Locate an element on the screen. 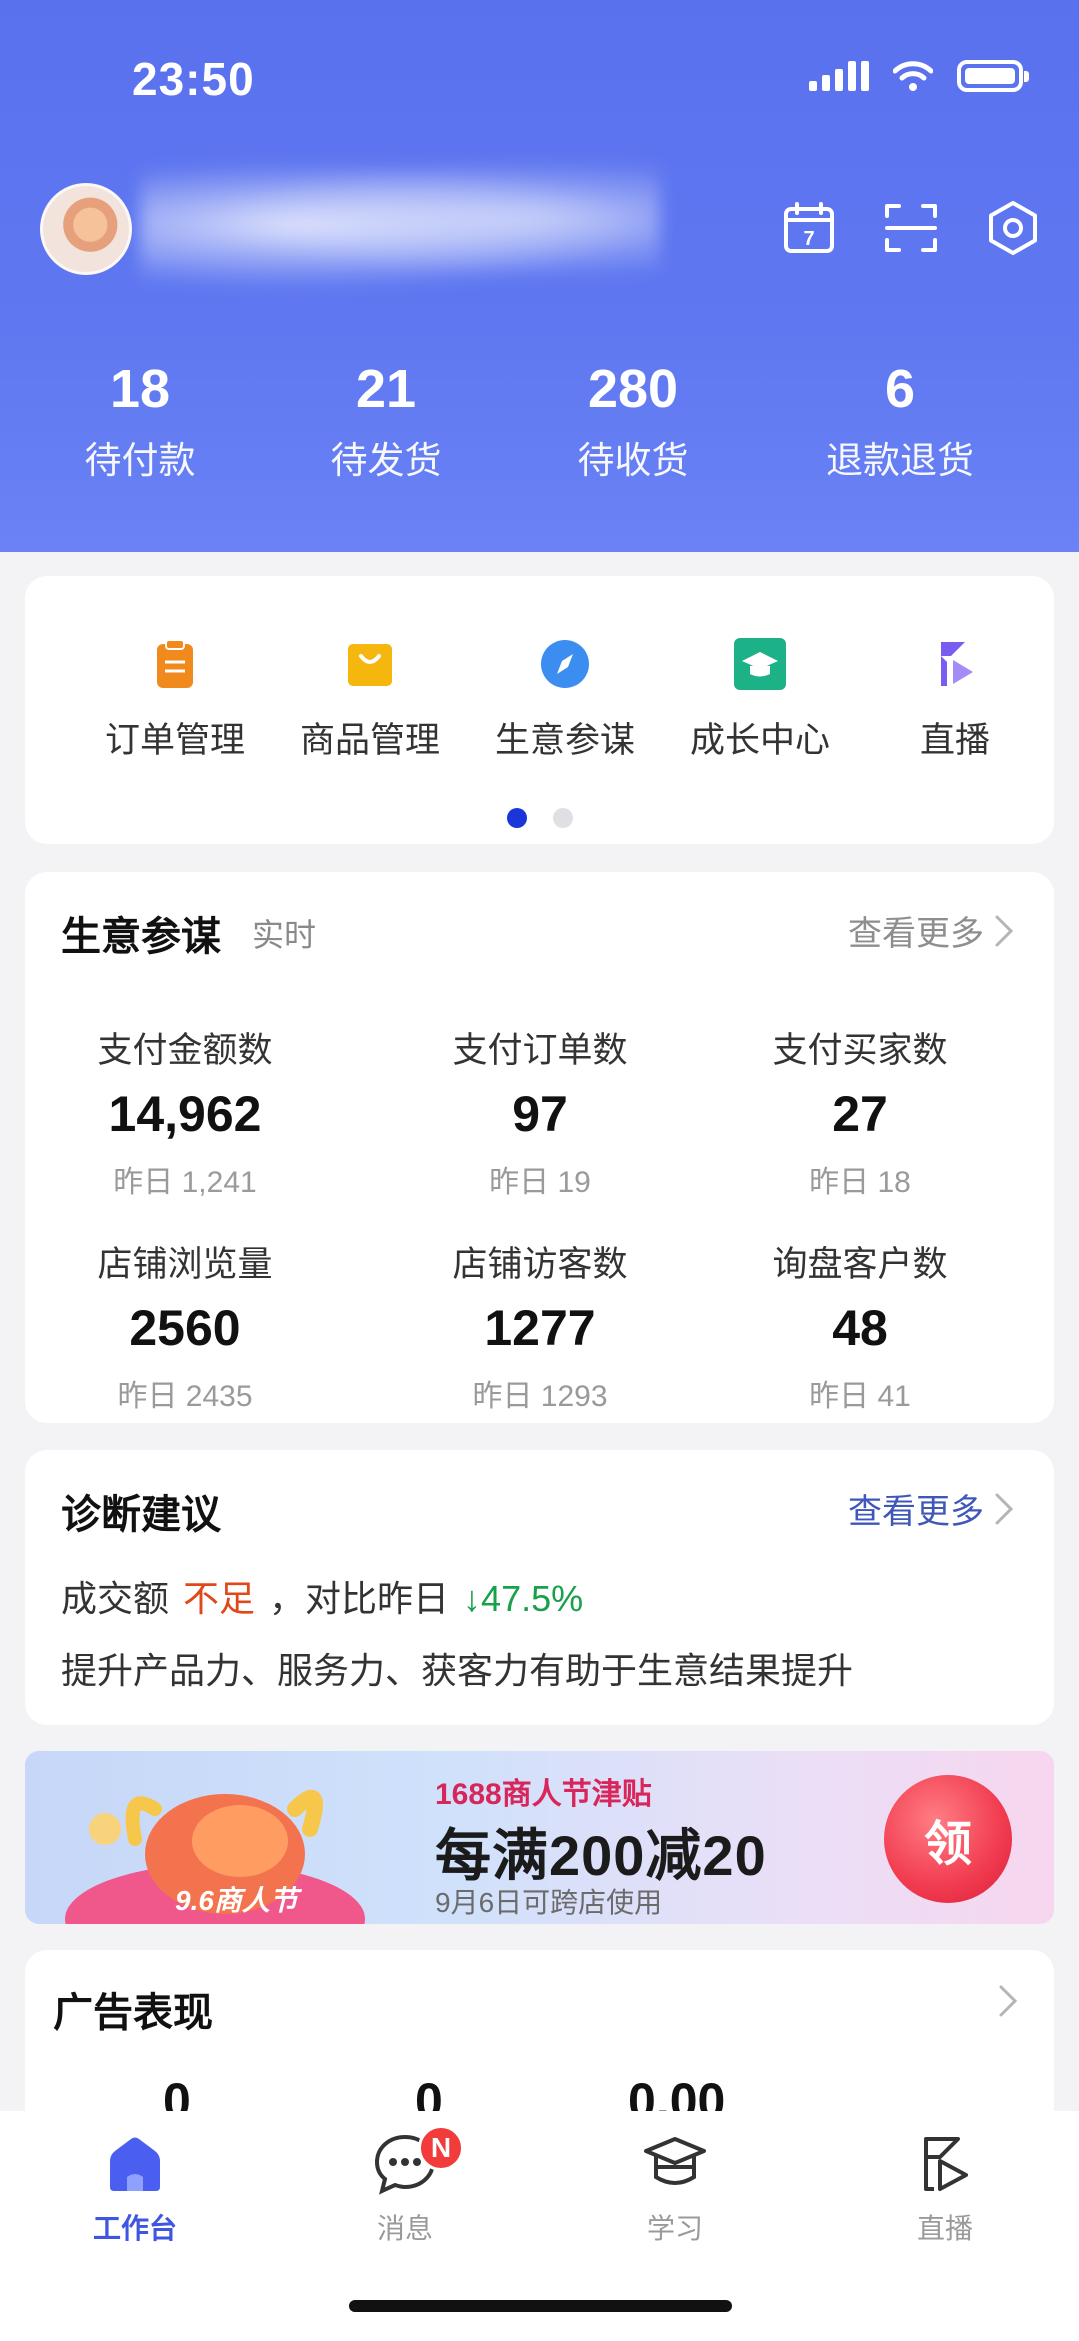  study-cap-icon is located at coordinates (675, 2161).